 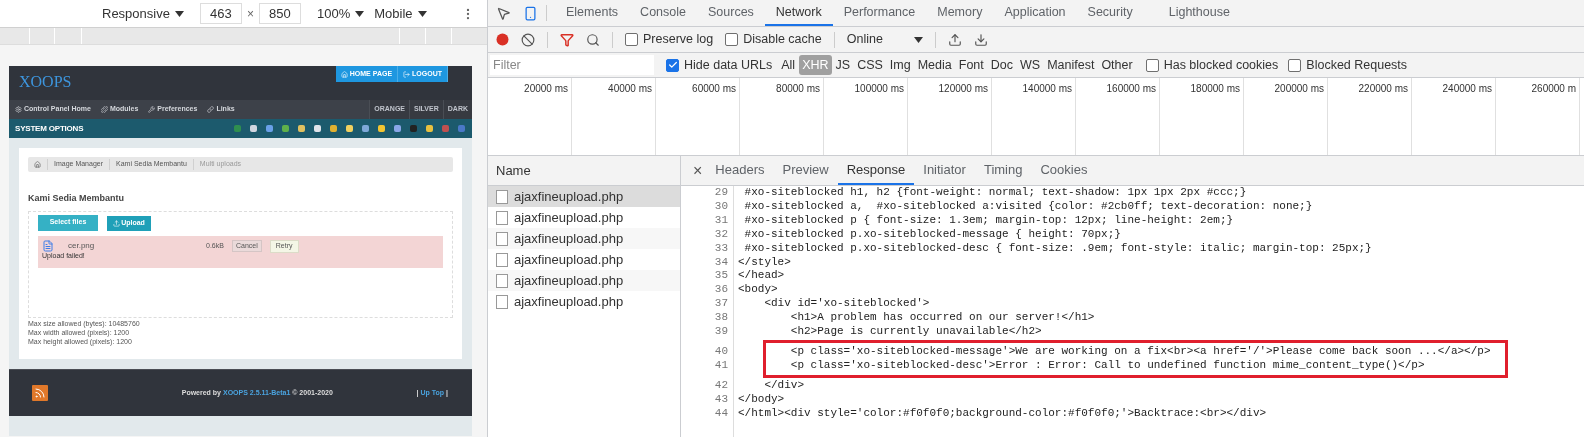 I want to click on code-line: #xo-siteblocked a, #xo-siteblocked a:visited {color: #2cb0ff; text-decoration: none;}, so click(x=1028, y=206).